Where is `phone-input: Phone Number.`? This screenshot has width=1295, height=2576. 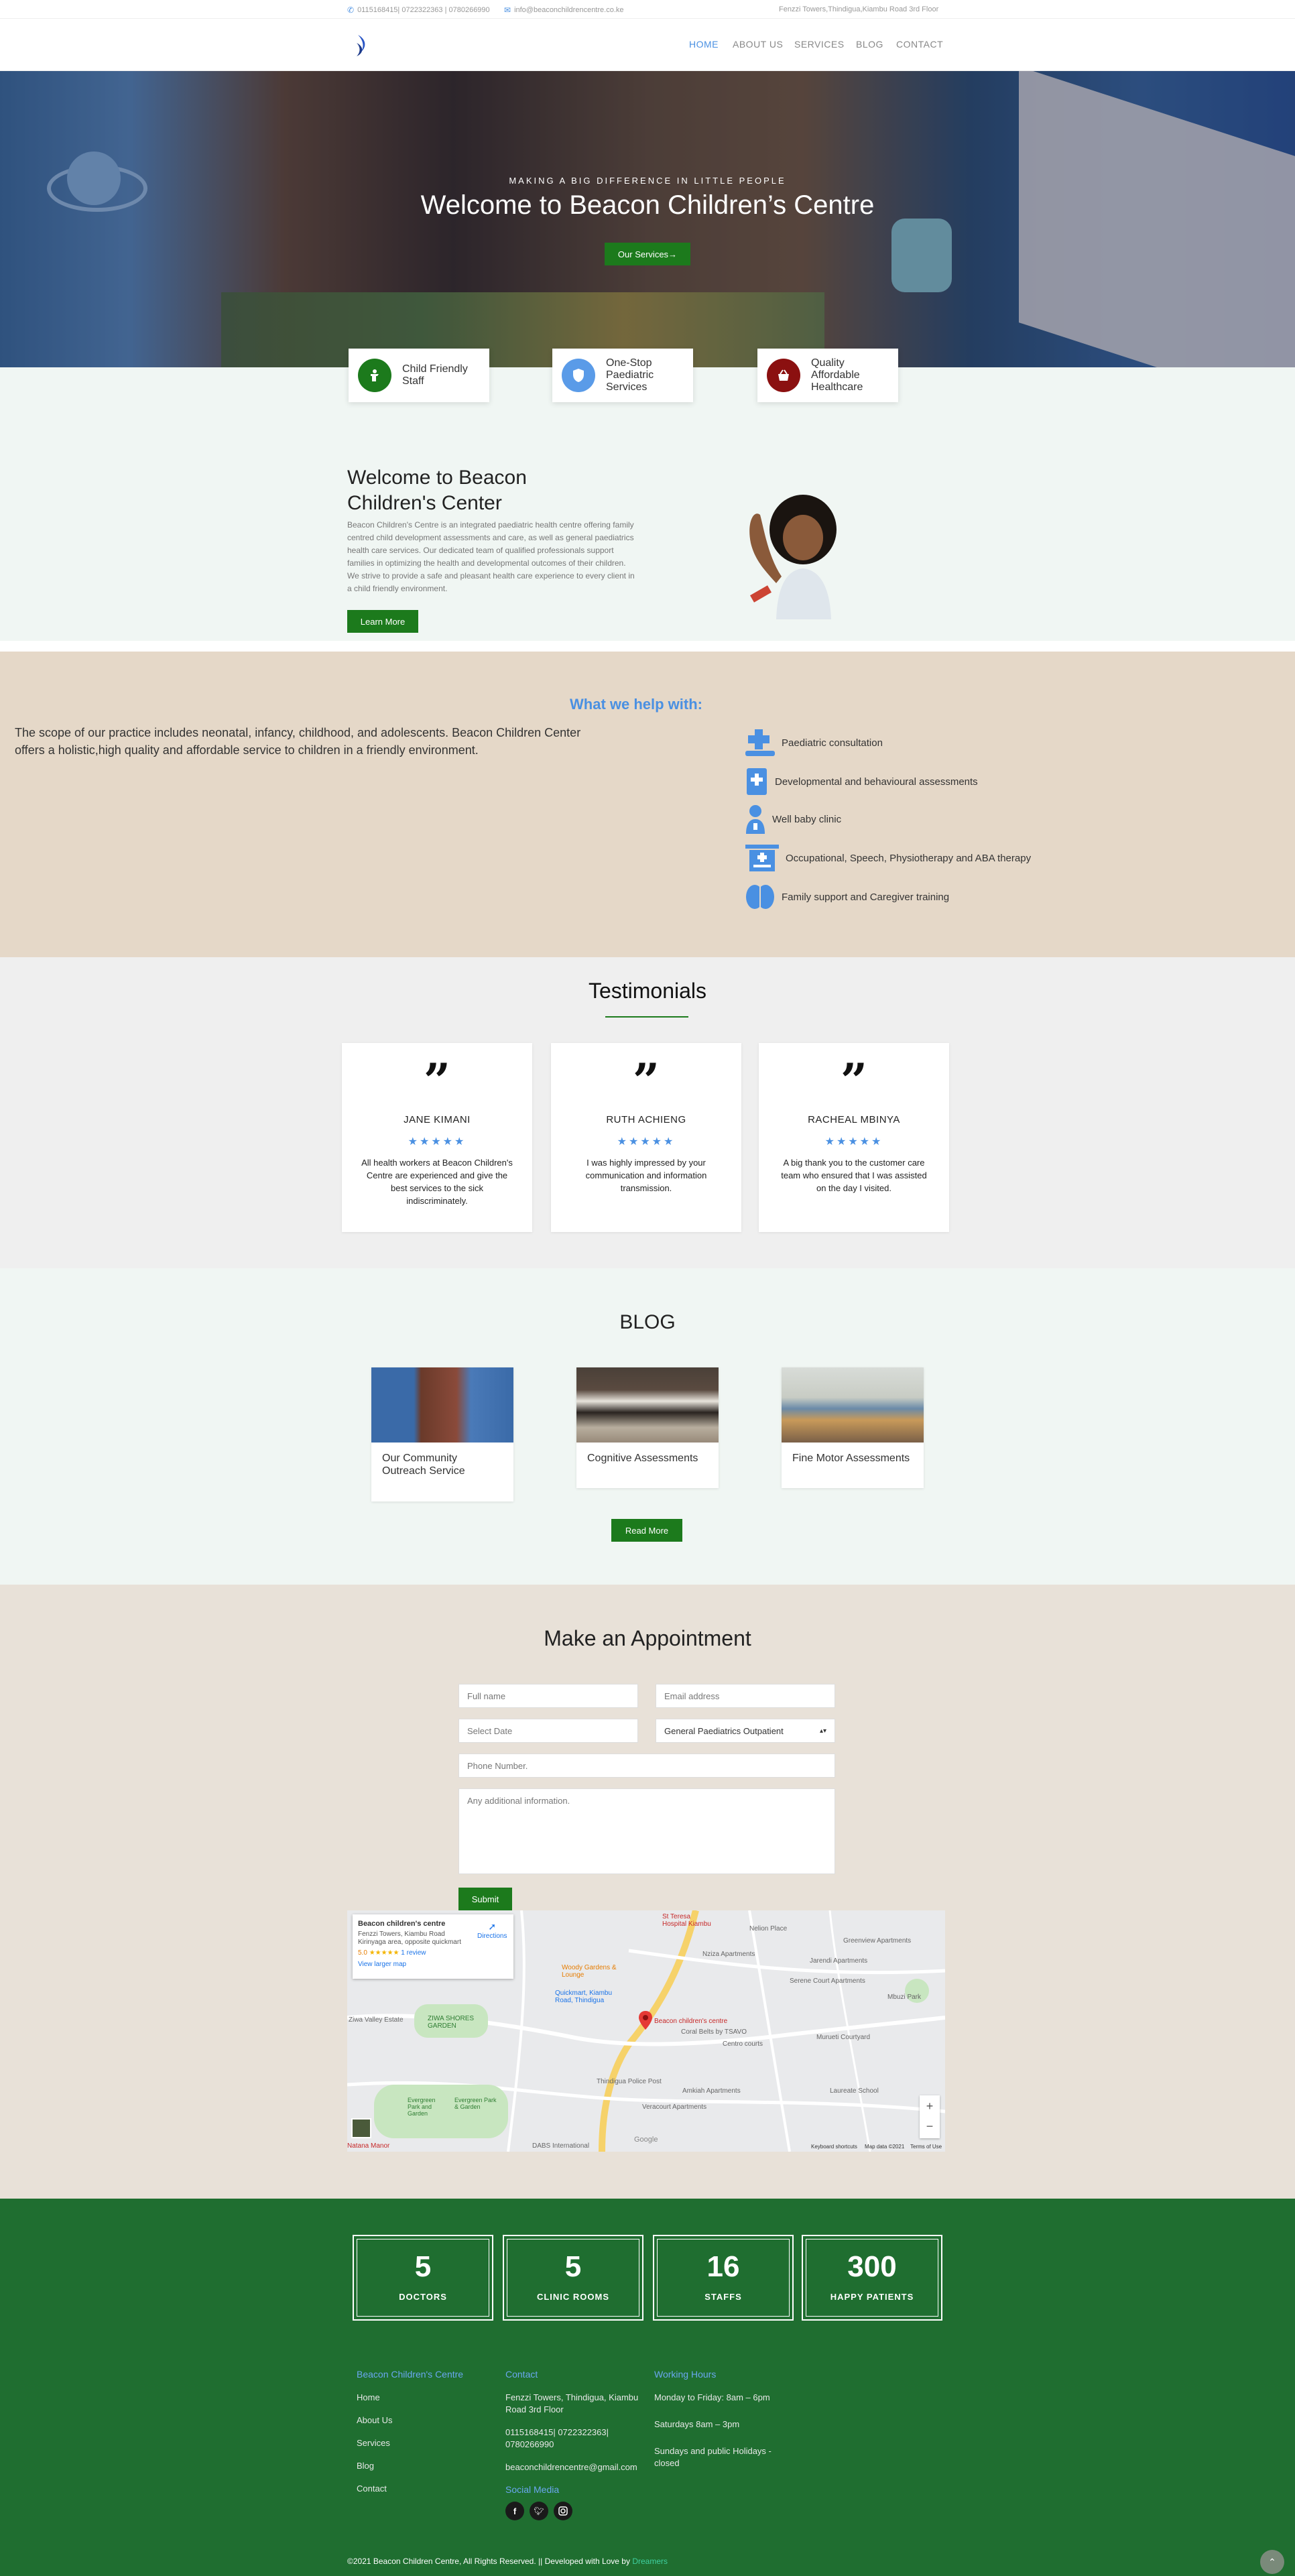
phone-input: Phone Number. is located at coordinates (646, 1766).